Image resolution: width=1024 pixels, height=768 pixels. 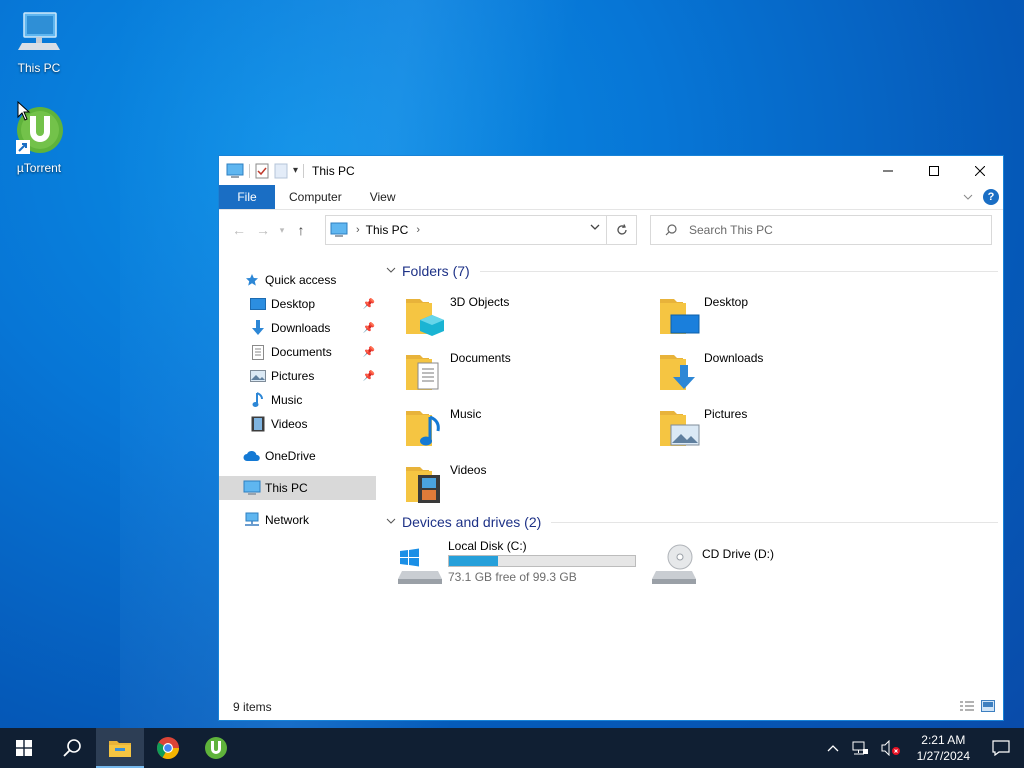 I want to click on search-input, so click(x=819, y=230).